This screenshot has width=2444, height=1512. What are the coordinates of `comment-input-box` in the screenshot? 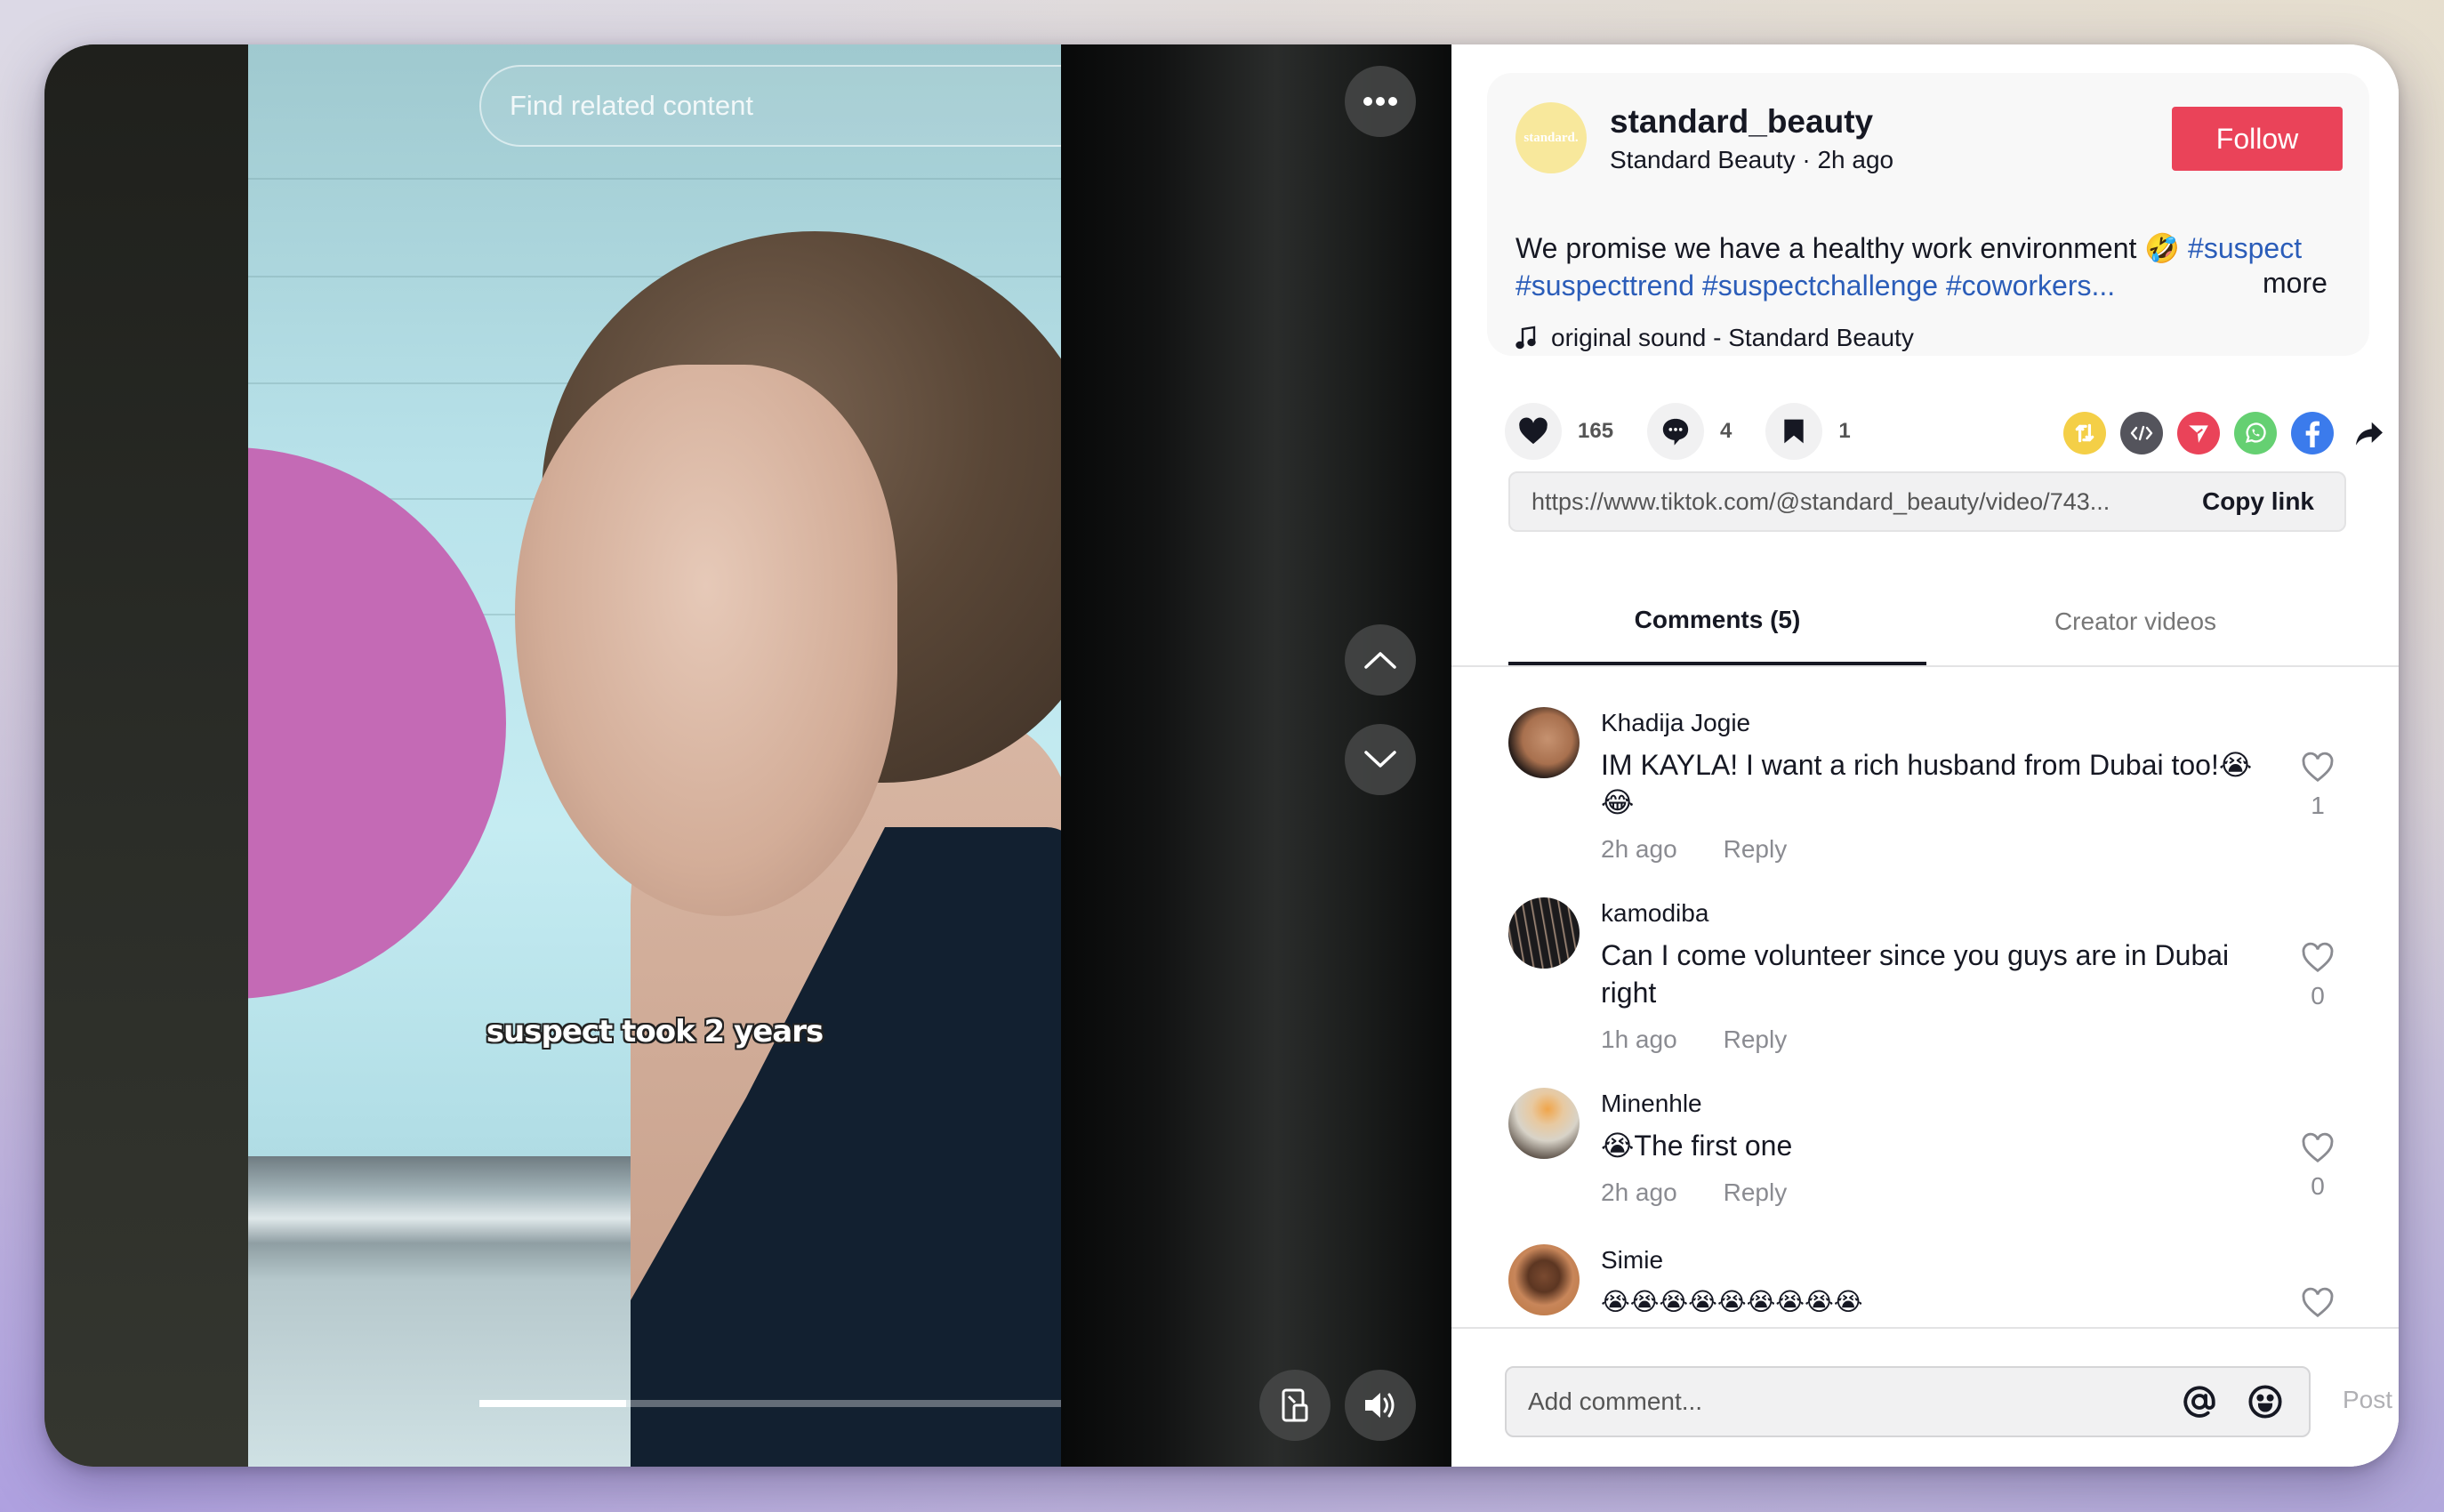 It's located at (1908, 1401).